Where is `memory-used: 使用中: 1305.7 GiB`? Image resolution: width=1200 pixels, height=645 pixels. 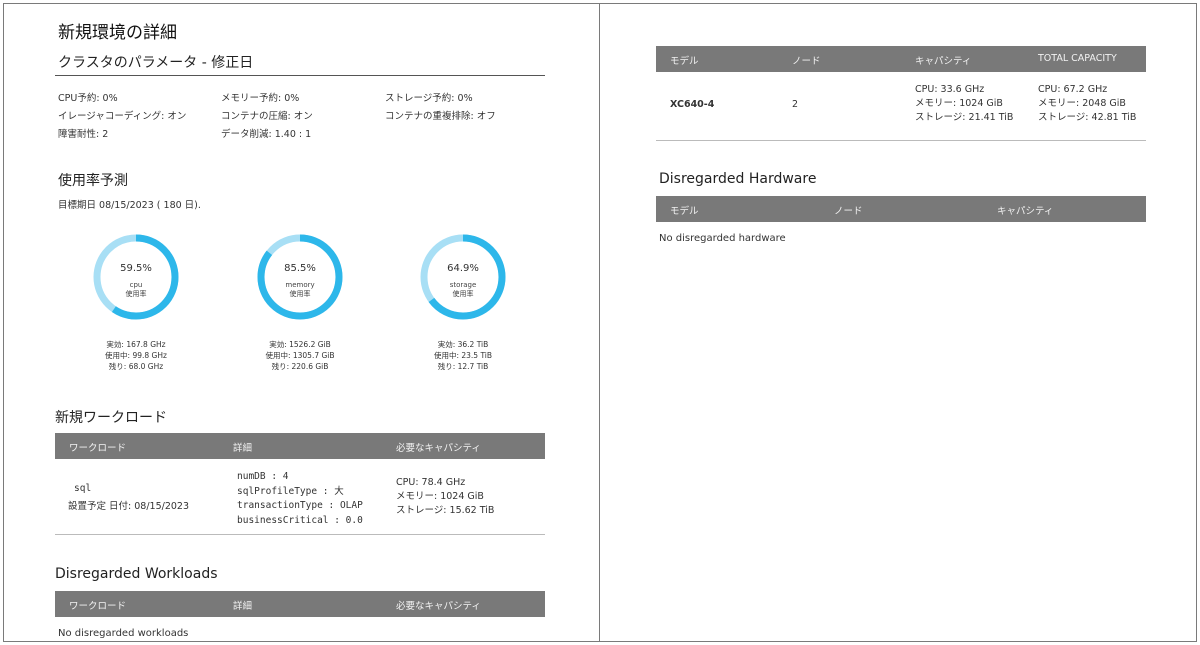 memory-used: 使用中: 1305.7 GiB is located at coordinates (300, 355).